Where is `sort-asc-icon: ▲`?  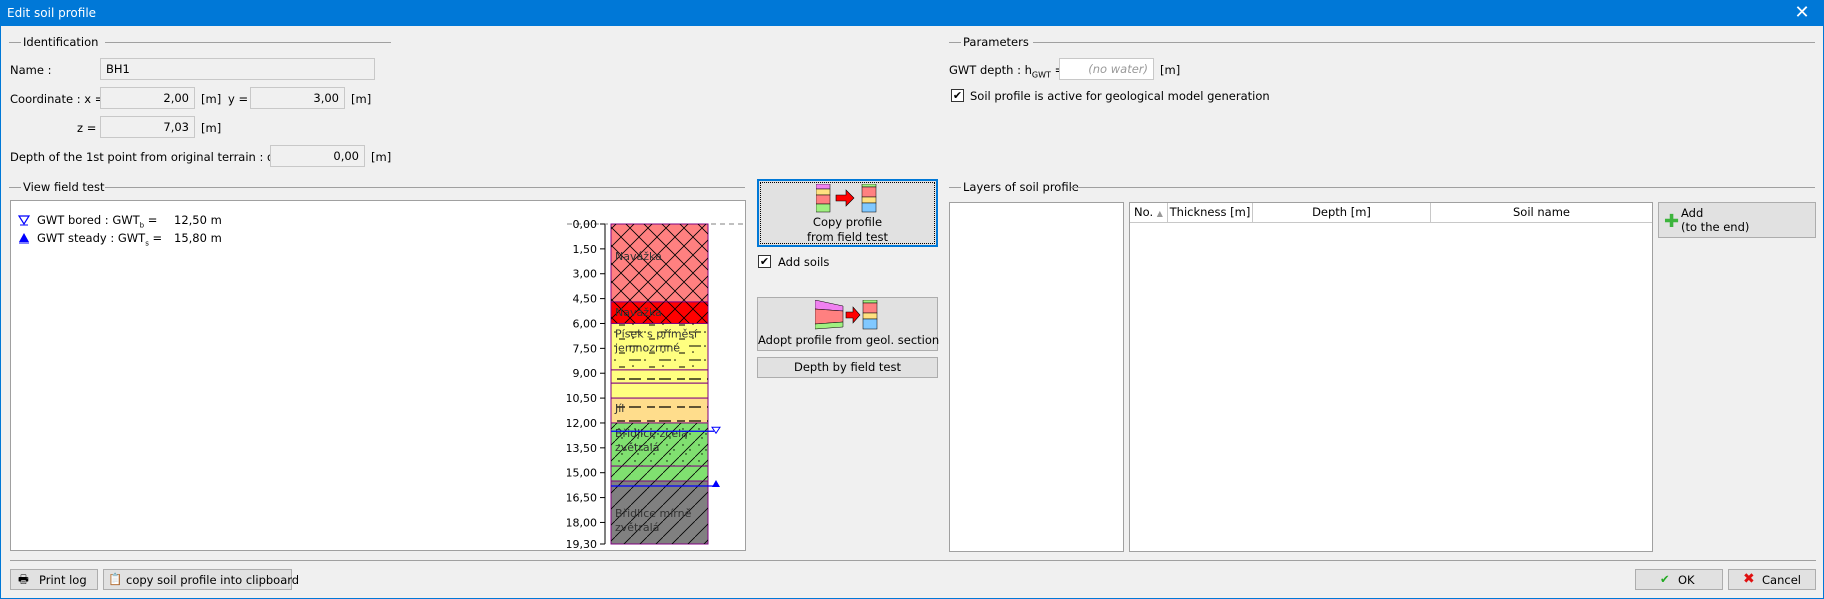 sort-asc-icon: ▲ is located at coordinates (1159, 213).